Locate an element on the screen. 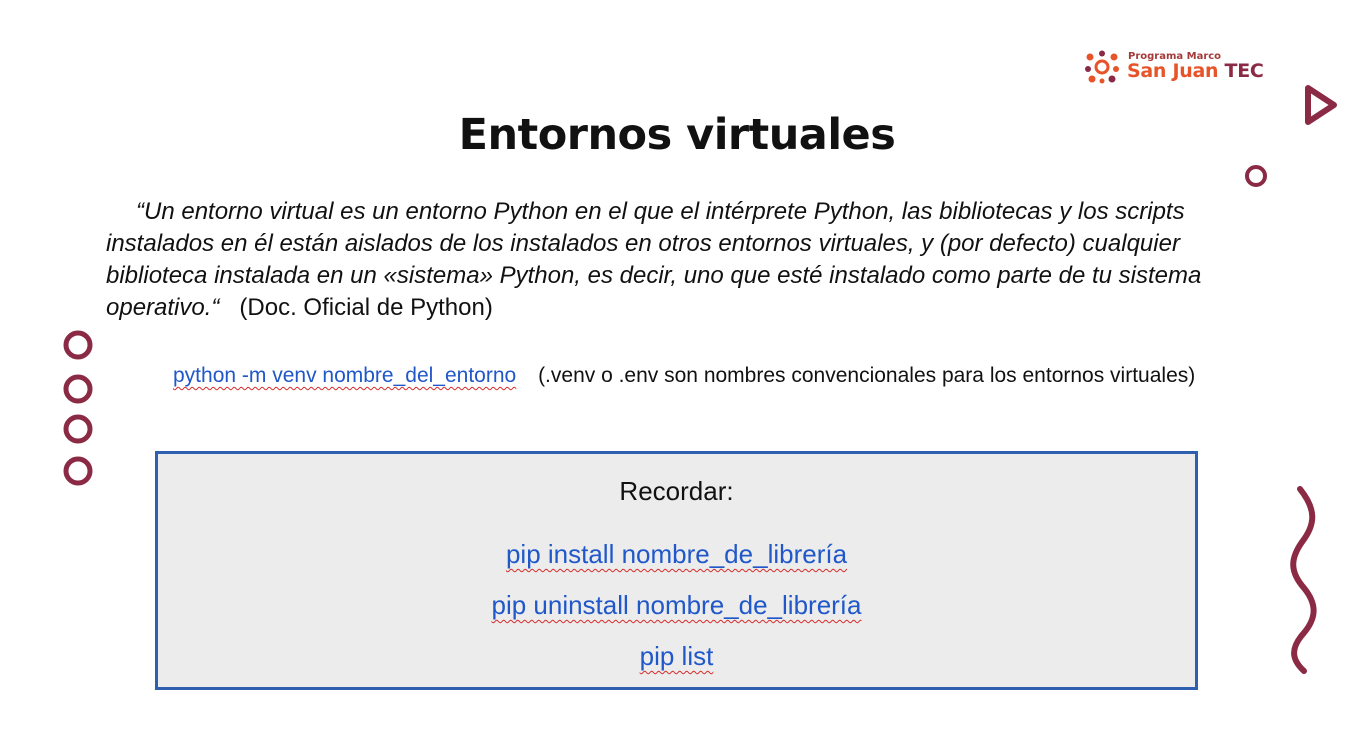 This screenshot has width=1354, height=754. pip-uninstall-command: pip uninstall nombre_de_librería is located at coordinates (676, 605).